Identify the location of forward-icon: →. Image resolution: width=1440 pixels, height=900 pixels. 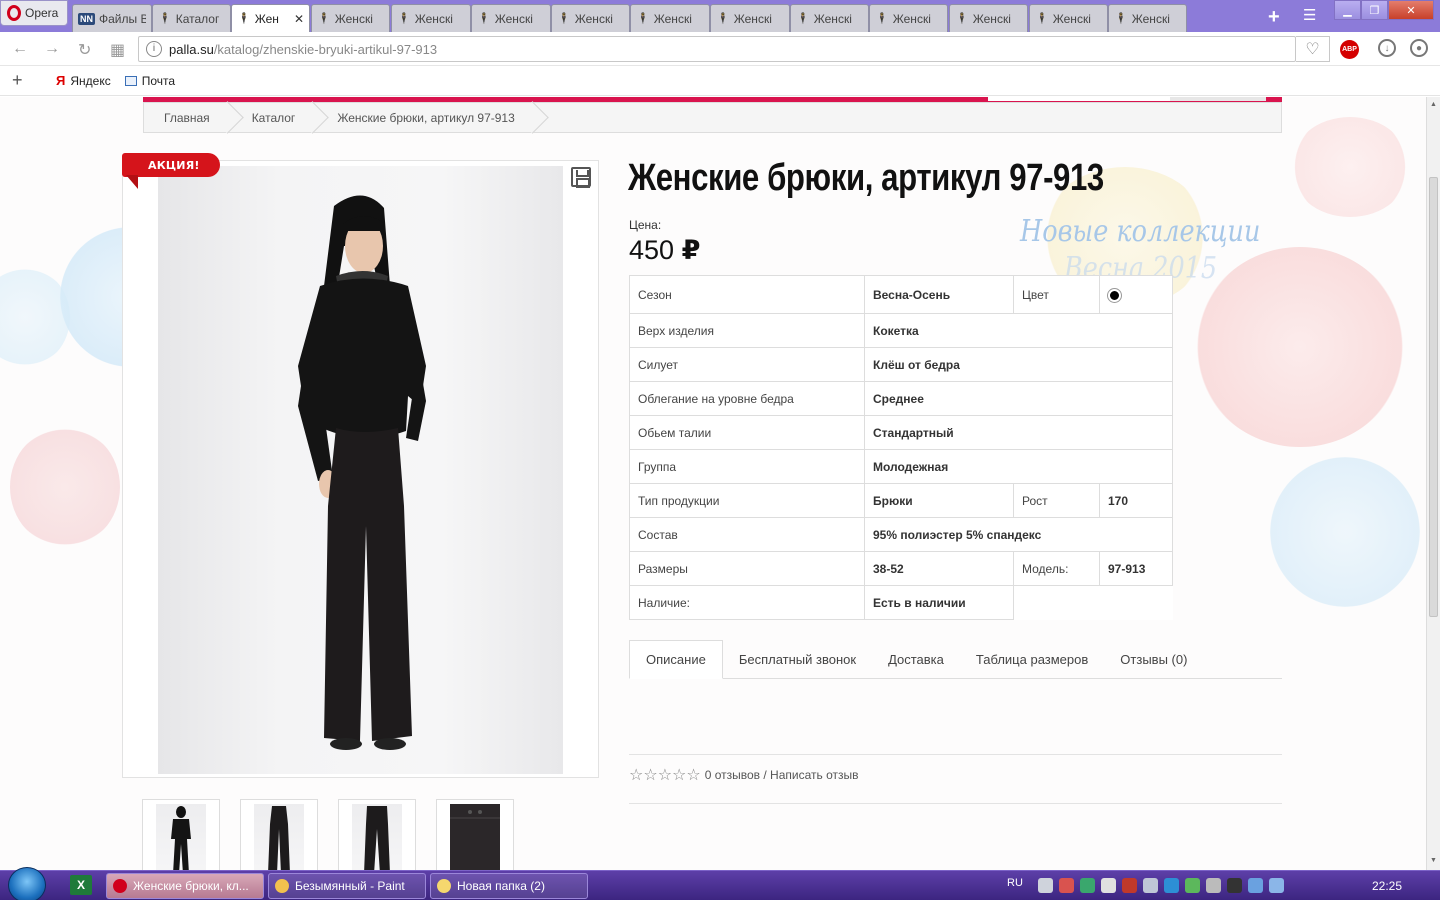
(52, 49).